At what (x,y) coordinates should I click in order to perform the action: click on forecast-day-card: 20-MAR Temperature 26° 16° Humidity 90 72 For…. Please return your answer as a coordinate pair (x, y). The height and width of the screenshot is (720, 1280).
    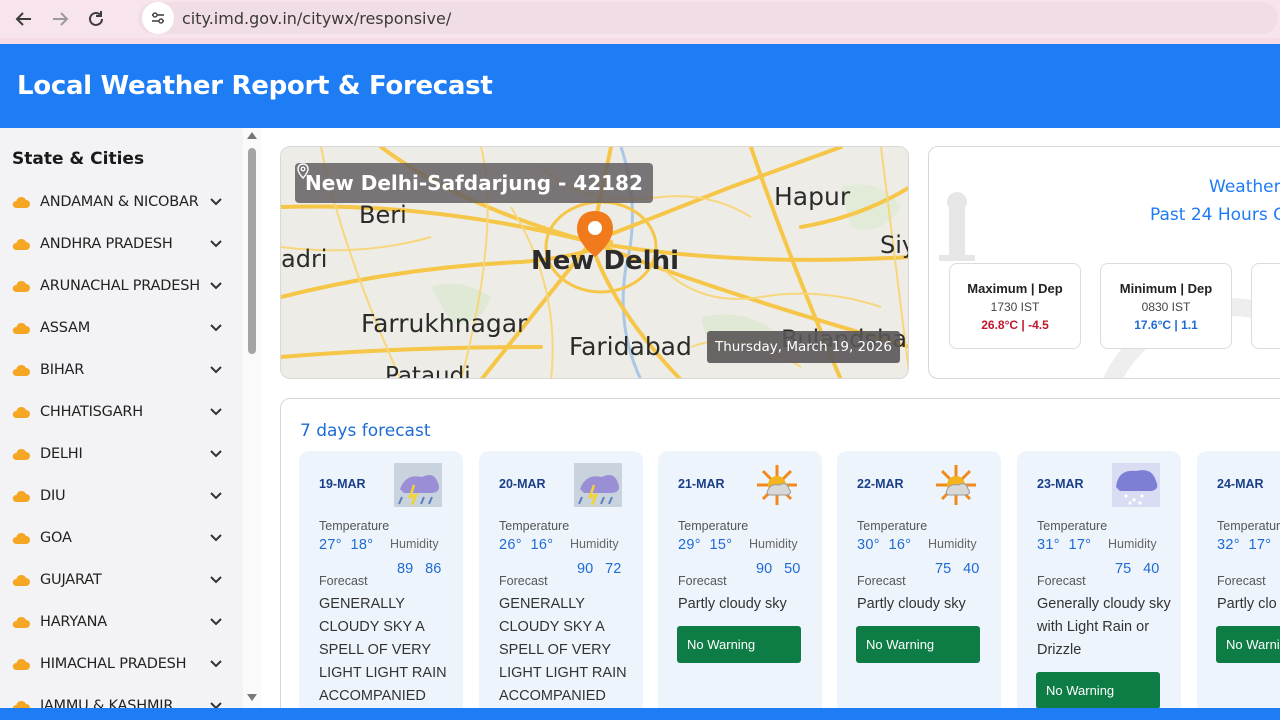
    Looking at the image, I should click on (561, 579).